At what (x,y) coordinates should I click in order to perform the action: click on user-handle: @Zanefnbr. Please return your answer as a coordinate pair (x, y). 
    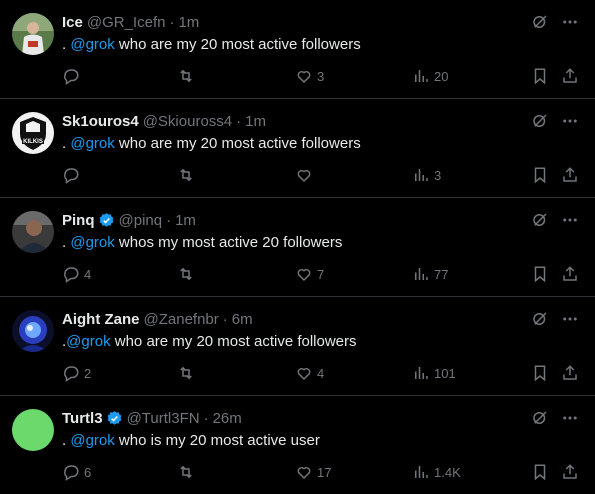
    Looking at the image, I should click on (181, 319).